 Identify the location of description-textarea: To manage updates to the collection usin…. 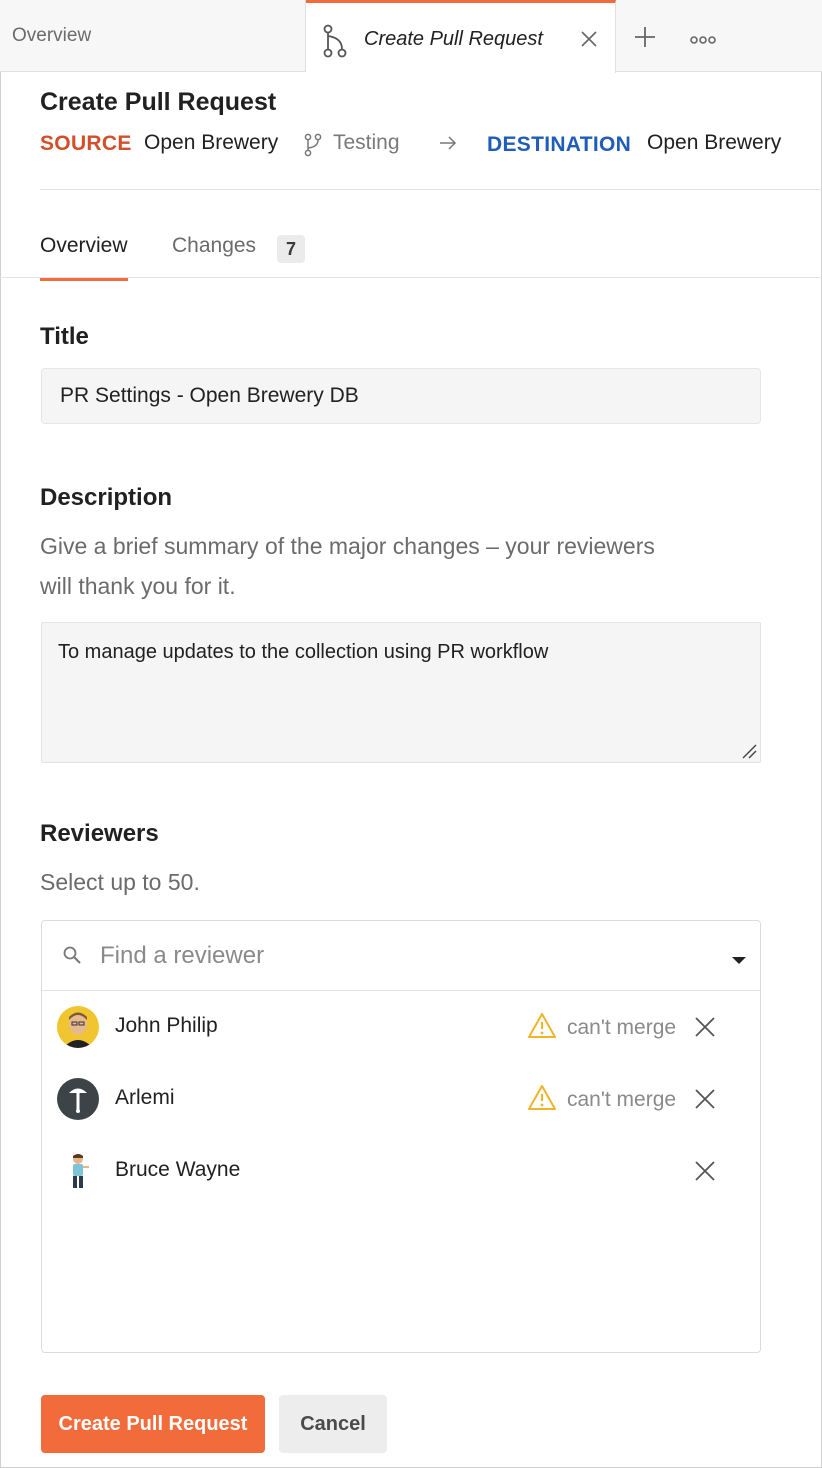
(401, 692).